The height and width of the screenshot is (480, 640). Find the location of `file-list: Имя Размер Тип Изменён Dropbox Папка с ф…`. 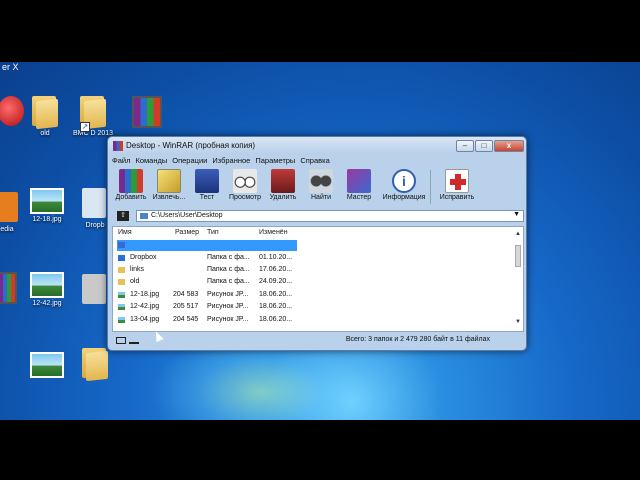

file-list: Имя Размер Тип Изменён Dropbox Папка с ф… is located at coordinates (318, 279).